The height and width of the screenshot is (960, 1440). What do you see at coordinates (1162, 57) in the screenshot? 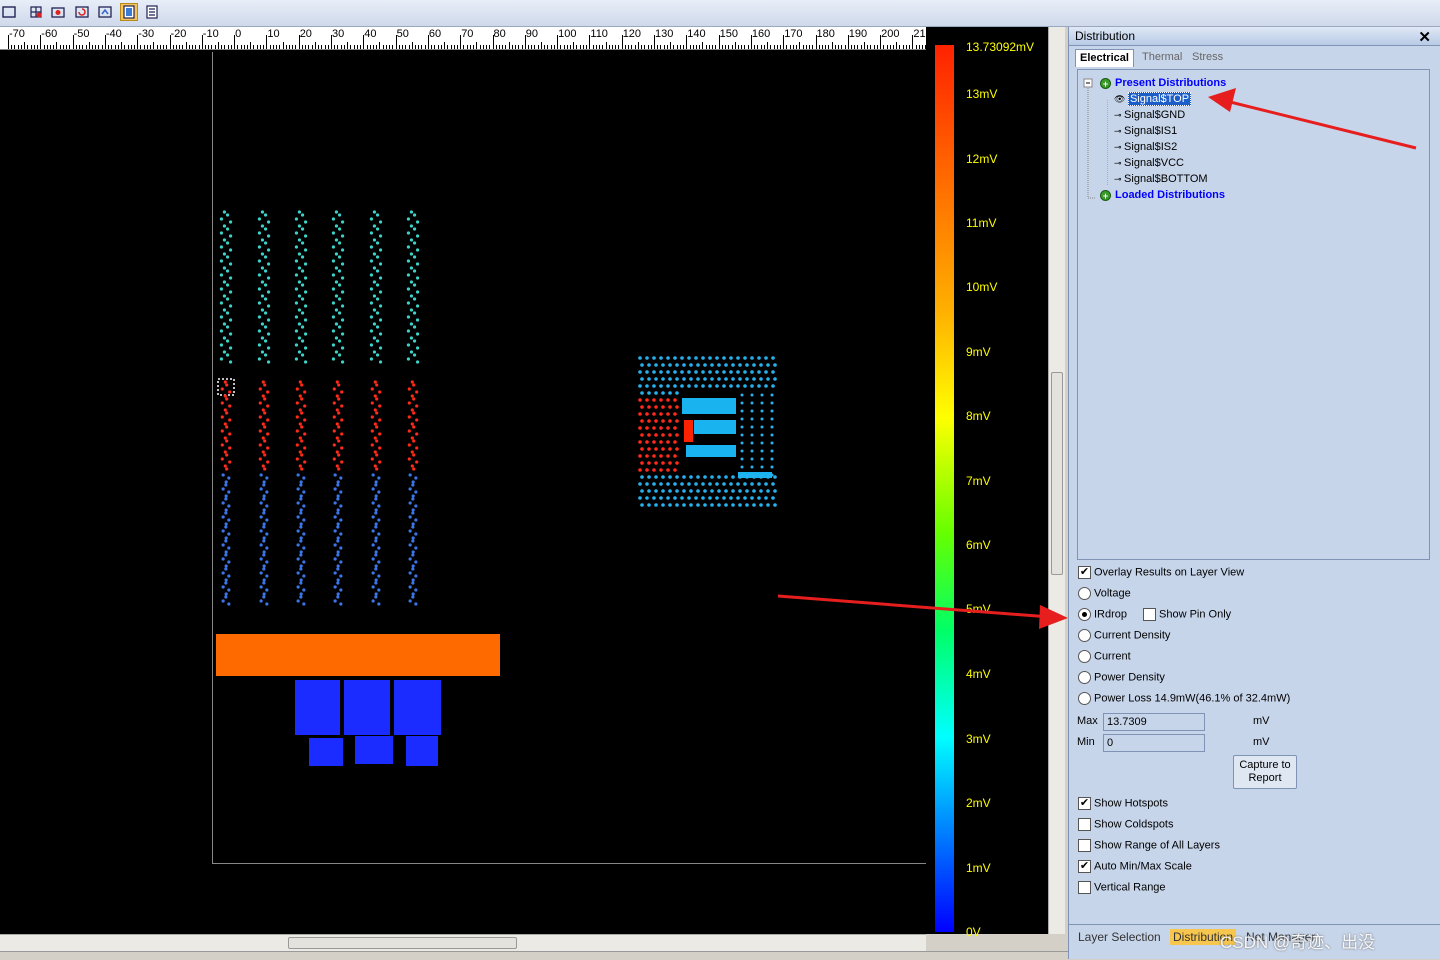
I see `tab-thermal: Thermal` at bounding box center [1162, 57].